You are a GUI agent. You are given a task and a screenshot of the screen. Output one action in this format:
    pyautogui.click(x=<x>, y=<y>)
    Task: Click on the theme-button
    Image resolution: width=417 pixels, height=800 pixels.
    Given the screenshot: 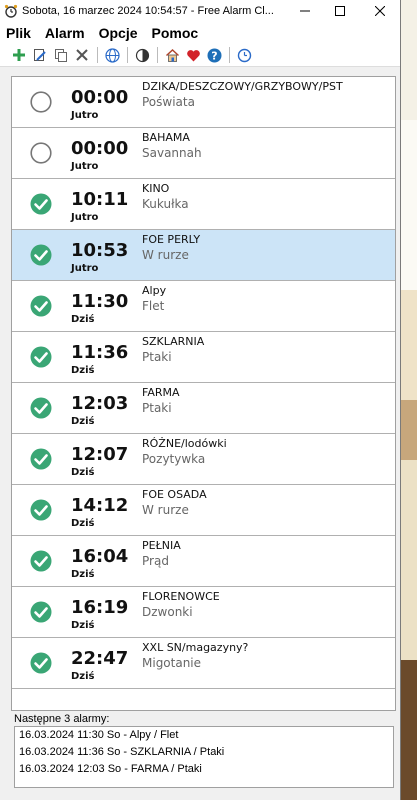 What is the action you would take?
    pyautogui.click(x=142, y=55)
    